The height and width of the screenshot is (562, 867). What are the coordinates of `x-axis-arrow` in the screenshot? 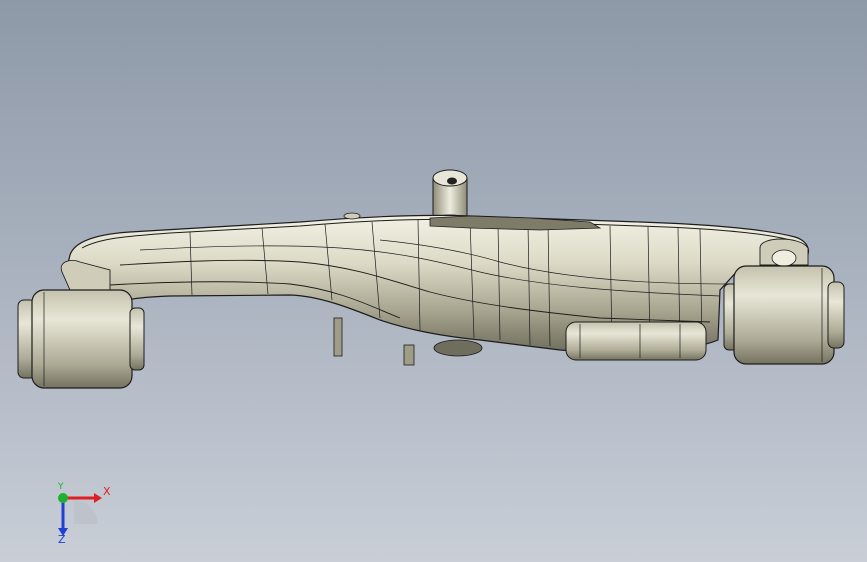 It's located at (98, 498).